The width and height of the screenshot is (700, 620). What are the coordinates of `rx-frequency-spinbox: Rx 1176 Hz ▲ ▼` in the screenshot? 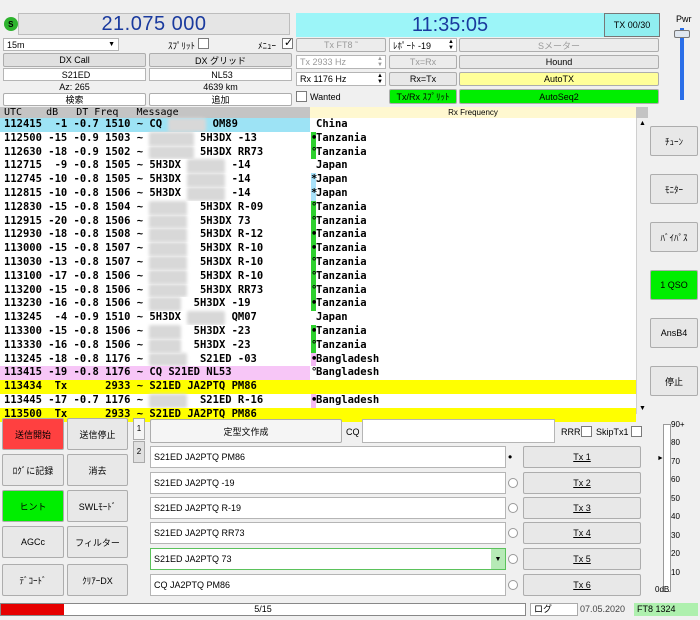 It's located at (341, 79).